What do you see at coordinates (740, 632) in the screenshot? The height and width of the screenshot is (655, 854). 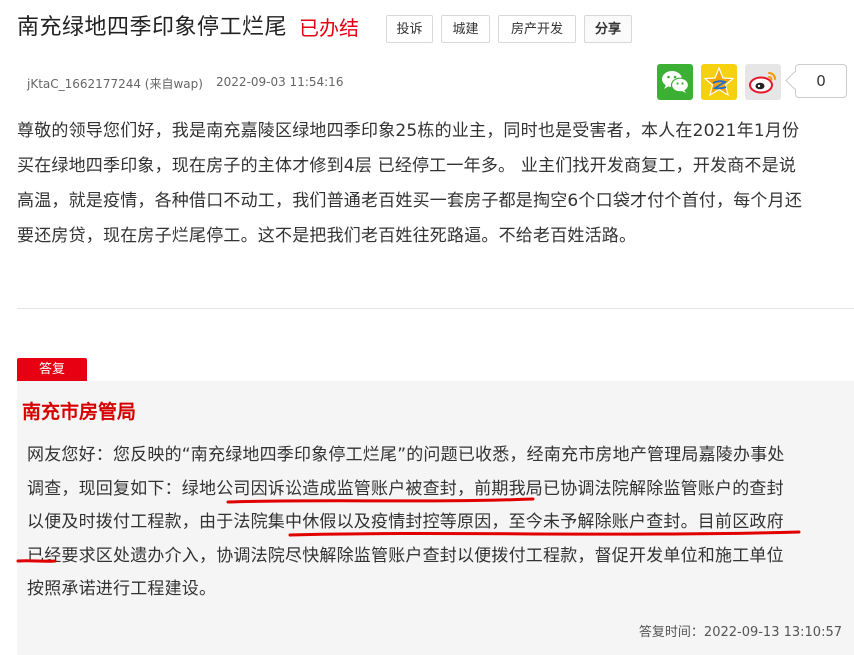 I see `reply-time: 答复时间：2022-09-13 13:10:57` at bounding box center [740, 632].